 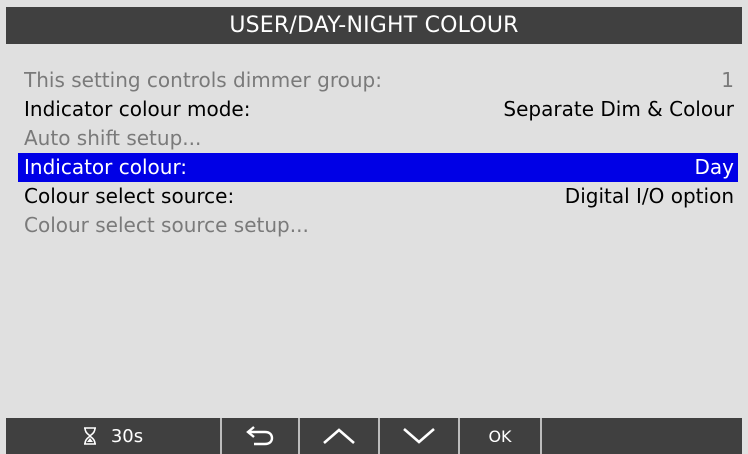 I want to click on back-button, so click(x=261, y=436).